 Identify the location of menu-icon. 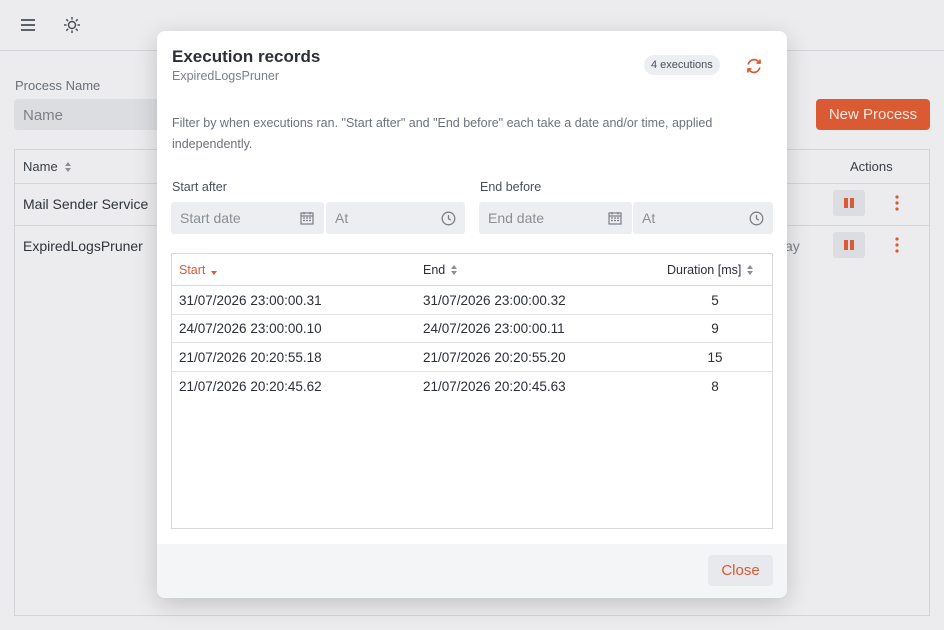
(28, 25).